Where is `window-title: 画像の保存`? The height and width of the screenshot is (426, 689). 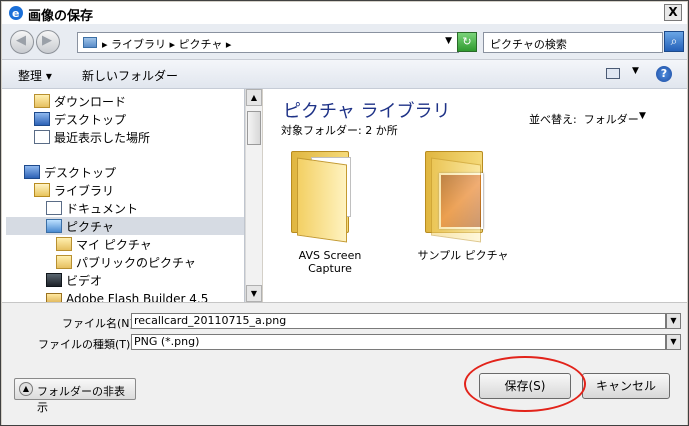
window-title: 画像の保存 is located at coordinates (61, 16).